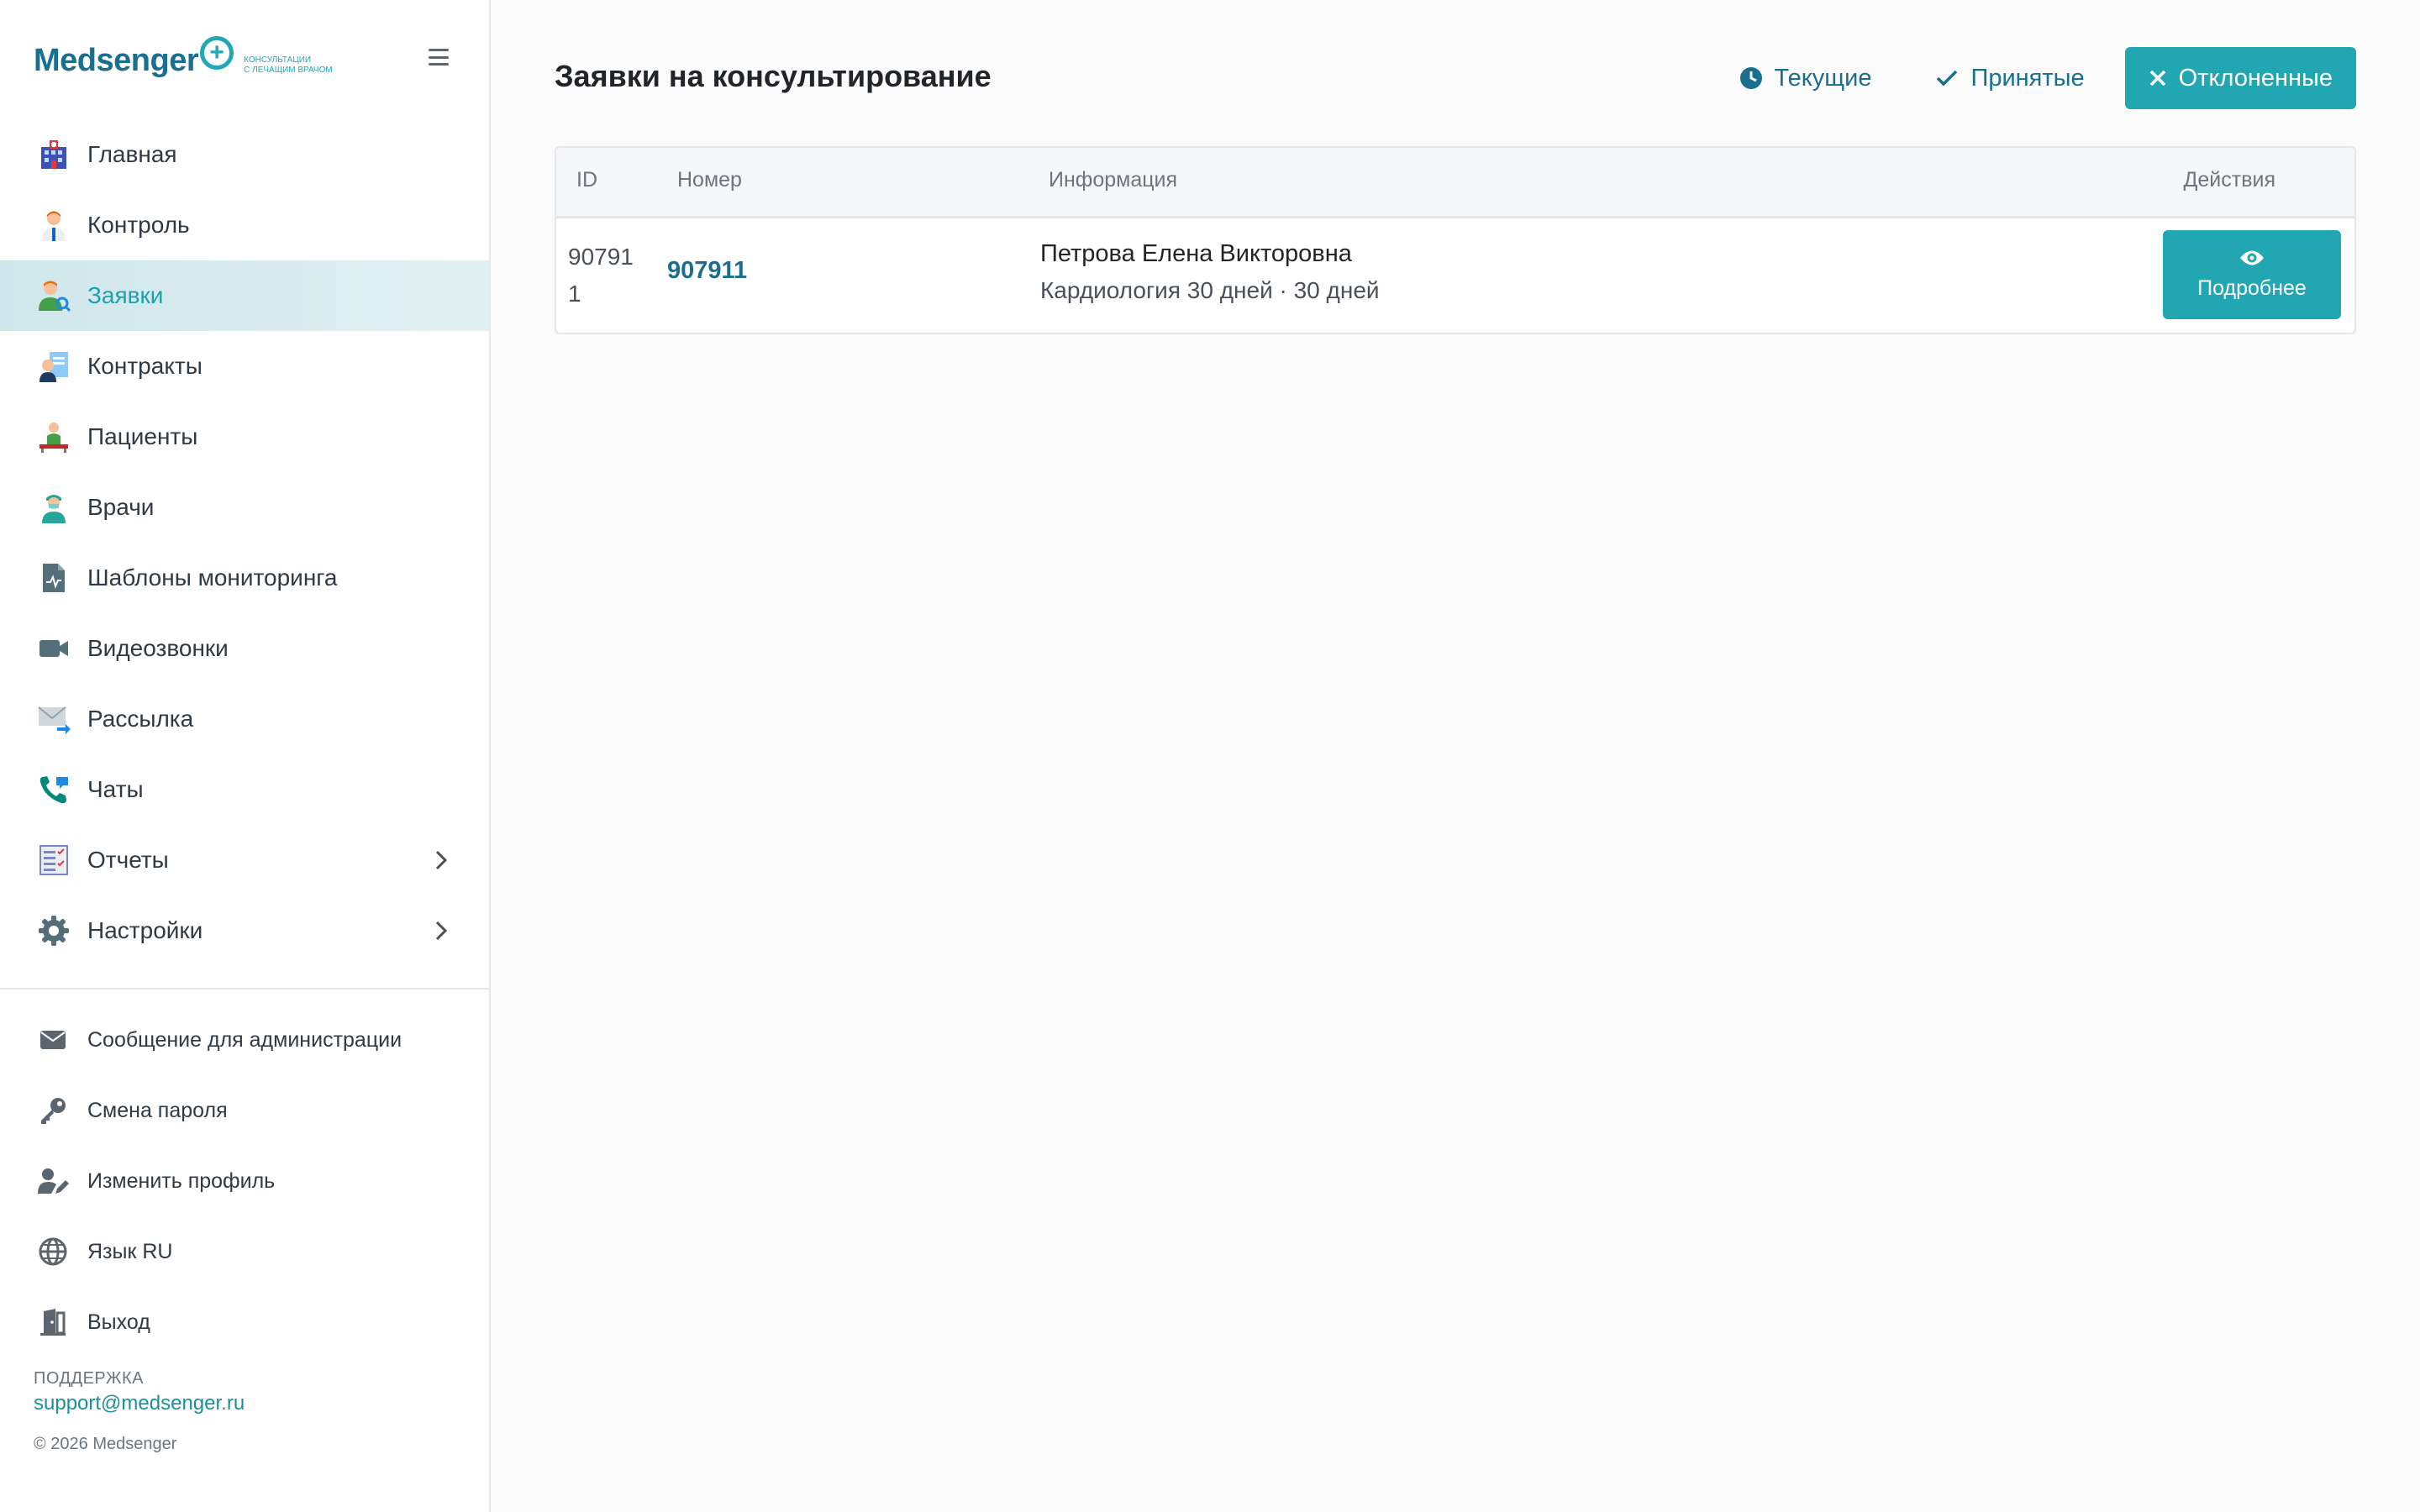 This screenshot has width=2420, height=1512. What do you see at coordinates (53, 1322) in the screenshot?
I see `door-exit-icon` at bounding box center [53, 1322].